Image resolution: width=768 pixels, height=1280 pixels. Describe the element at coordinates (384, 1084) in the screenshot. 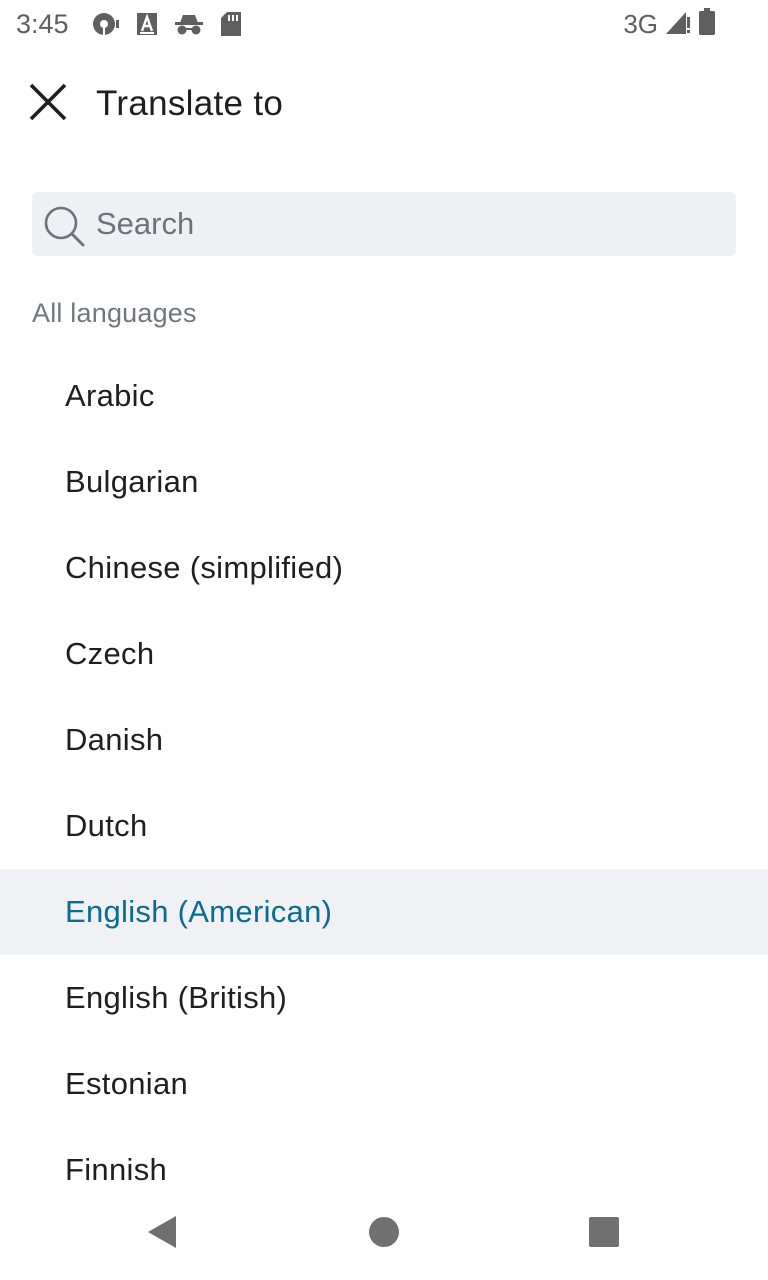

I see `language-item-estonian: Estonian` at that location.